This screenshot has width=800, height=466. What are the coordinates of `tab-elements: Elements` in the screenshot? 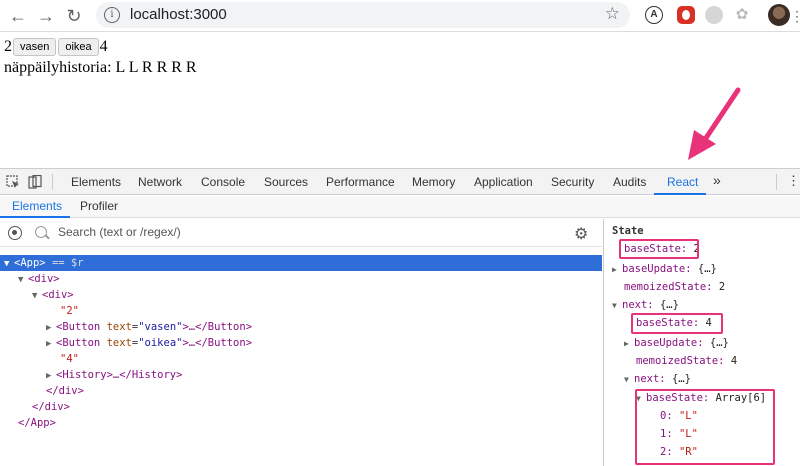 It's located at (96, 182).